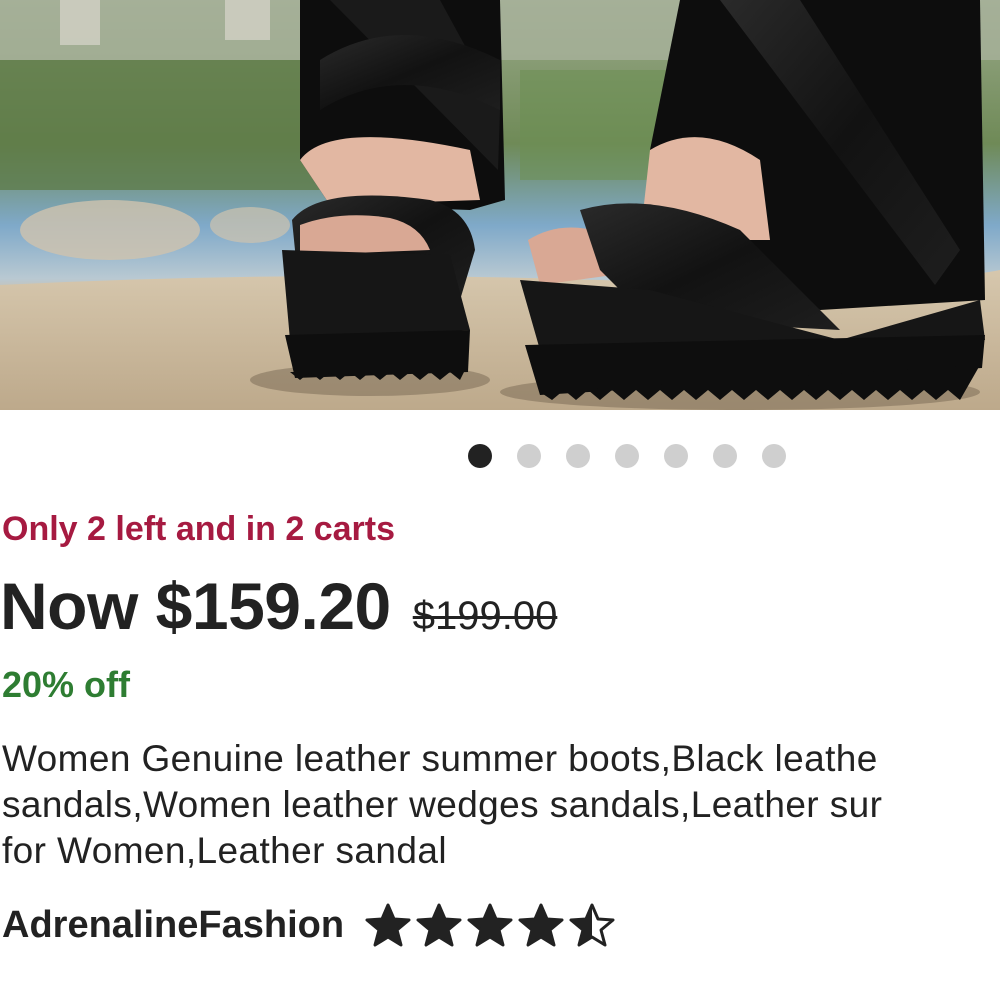 The image size is (1000, 1000). What do you see at coordinates (224, 850) in the screenshot?
I see `listing-title-line: for Women,Leather sandal` at bounding box center [224, 850].